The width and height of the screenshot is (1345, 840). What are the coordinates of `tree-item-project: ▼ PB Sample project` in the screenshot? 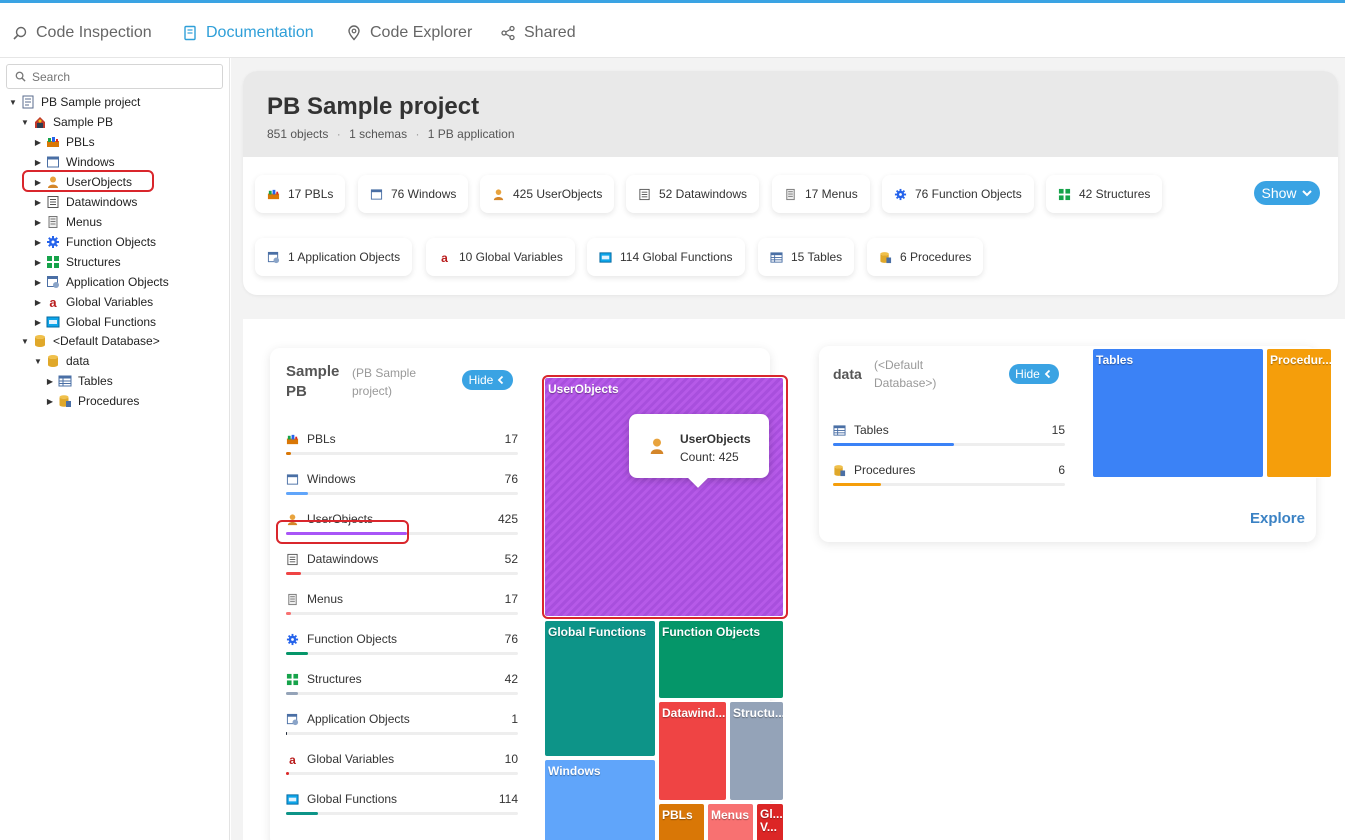 It's located at (74, 102).